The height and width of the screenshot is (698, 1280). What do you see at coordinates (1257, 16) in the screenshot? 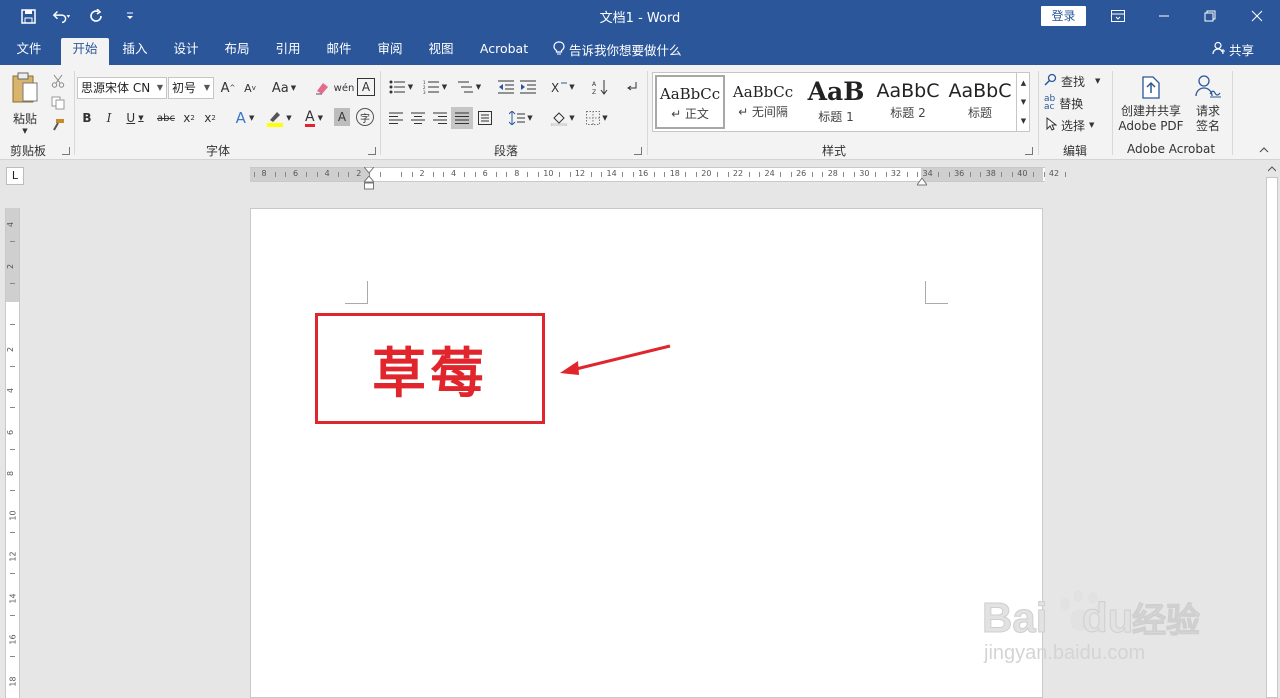
I see `close-icon` at bounding box center [1257, 16].